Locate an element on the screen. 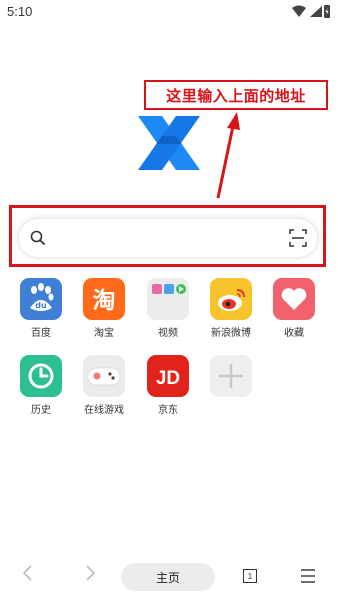 The width and height of the screenshot is (338, 600). shortcut-history: 历史 is located at coordinates (41, 386).